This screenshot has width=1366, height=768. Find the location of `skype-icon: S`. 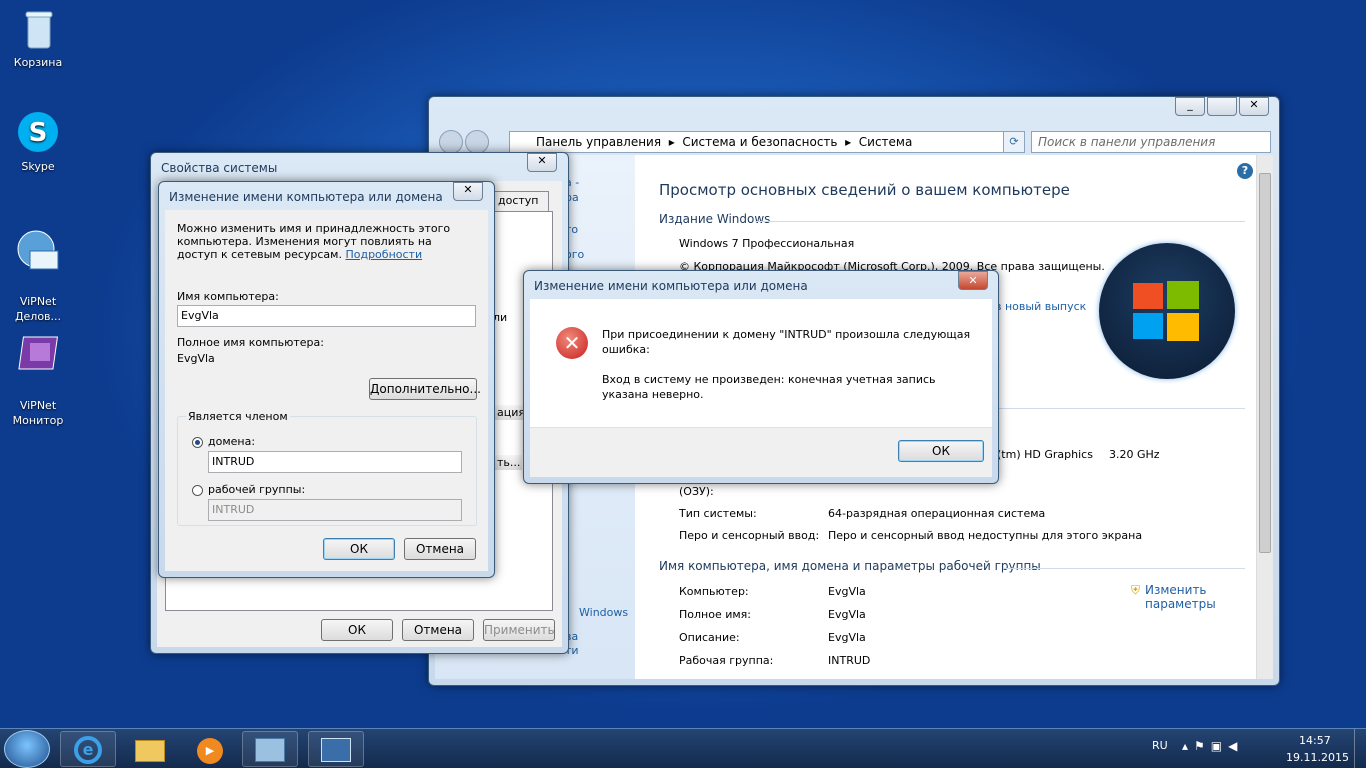

skype-icon: S is located at coordinates (38, 134).